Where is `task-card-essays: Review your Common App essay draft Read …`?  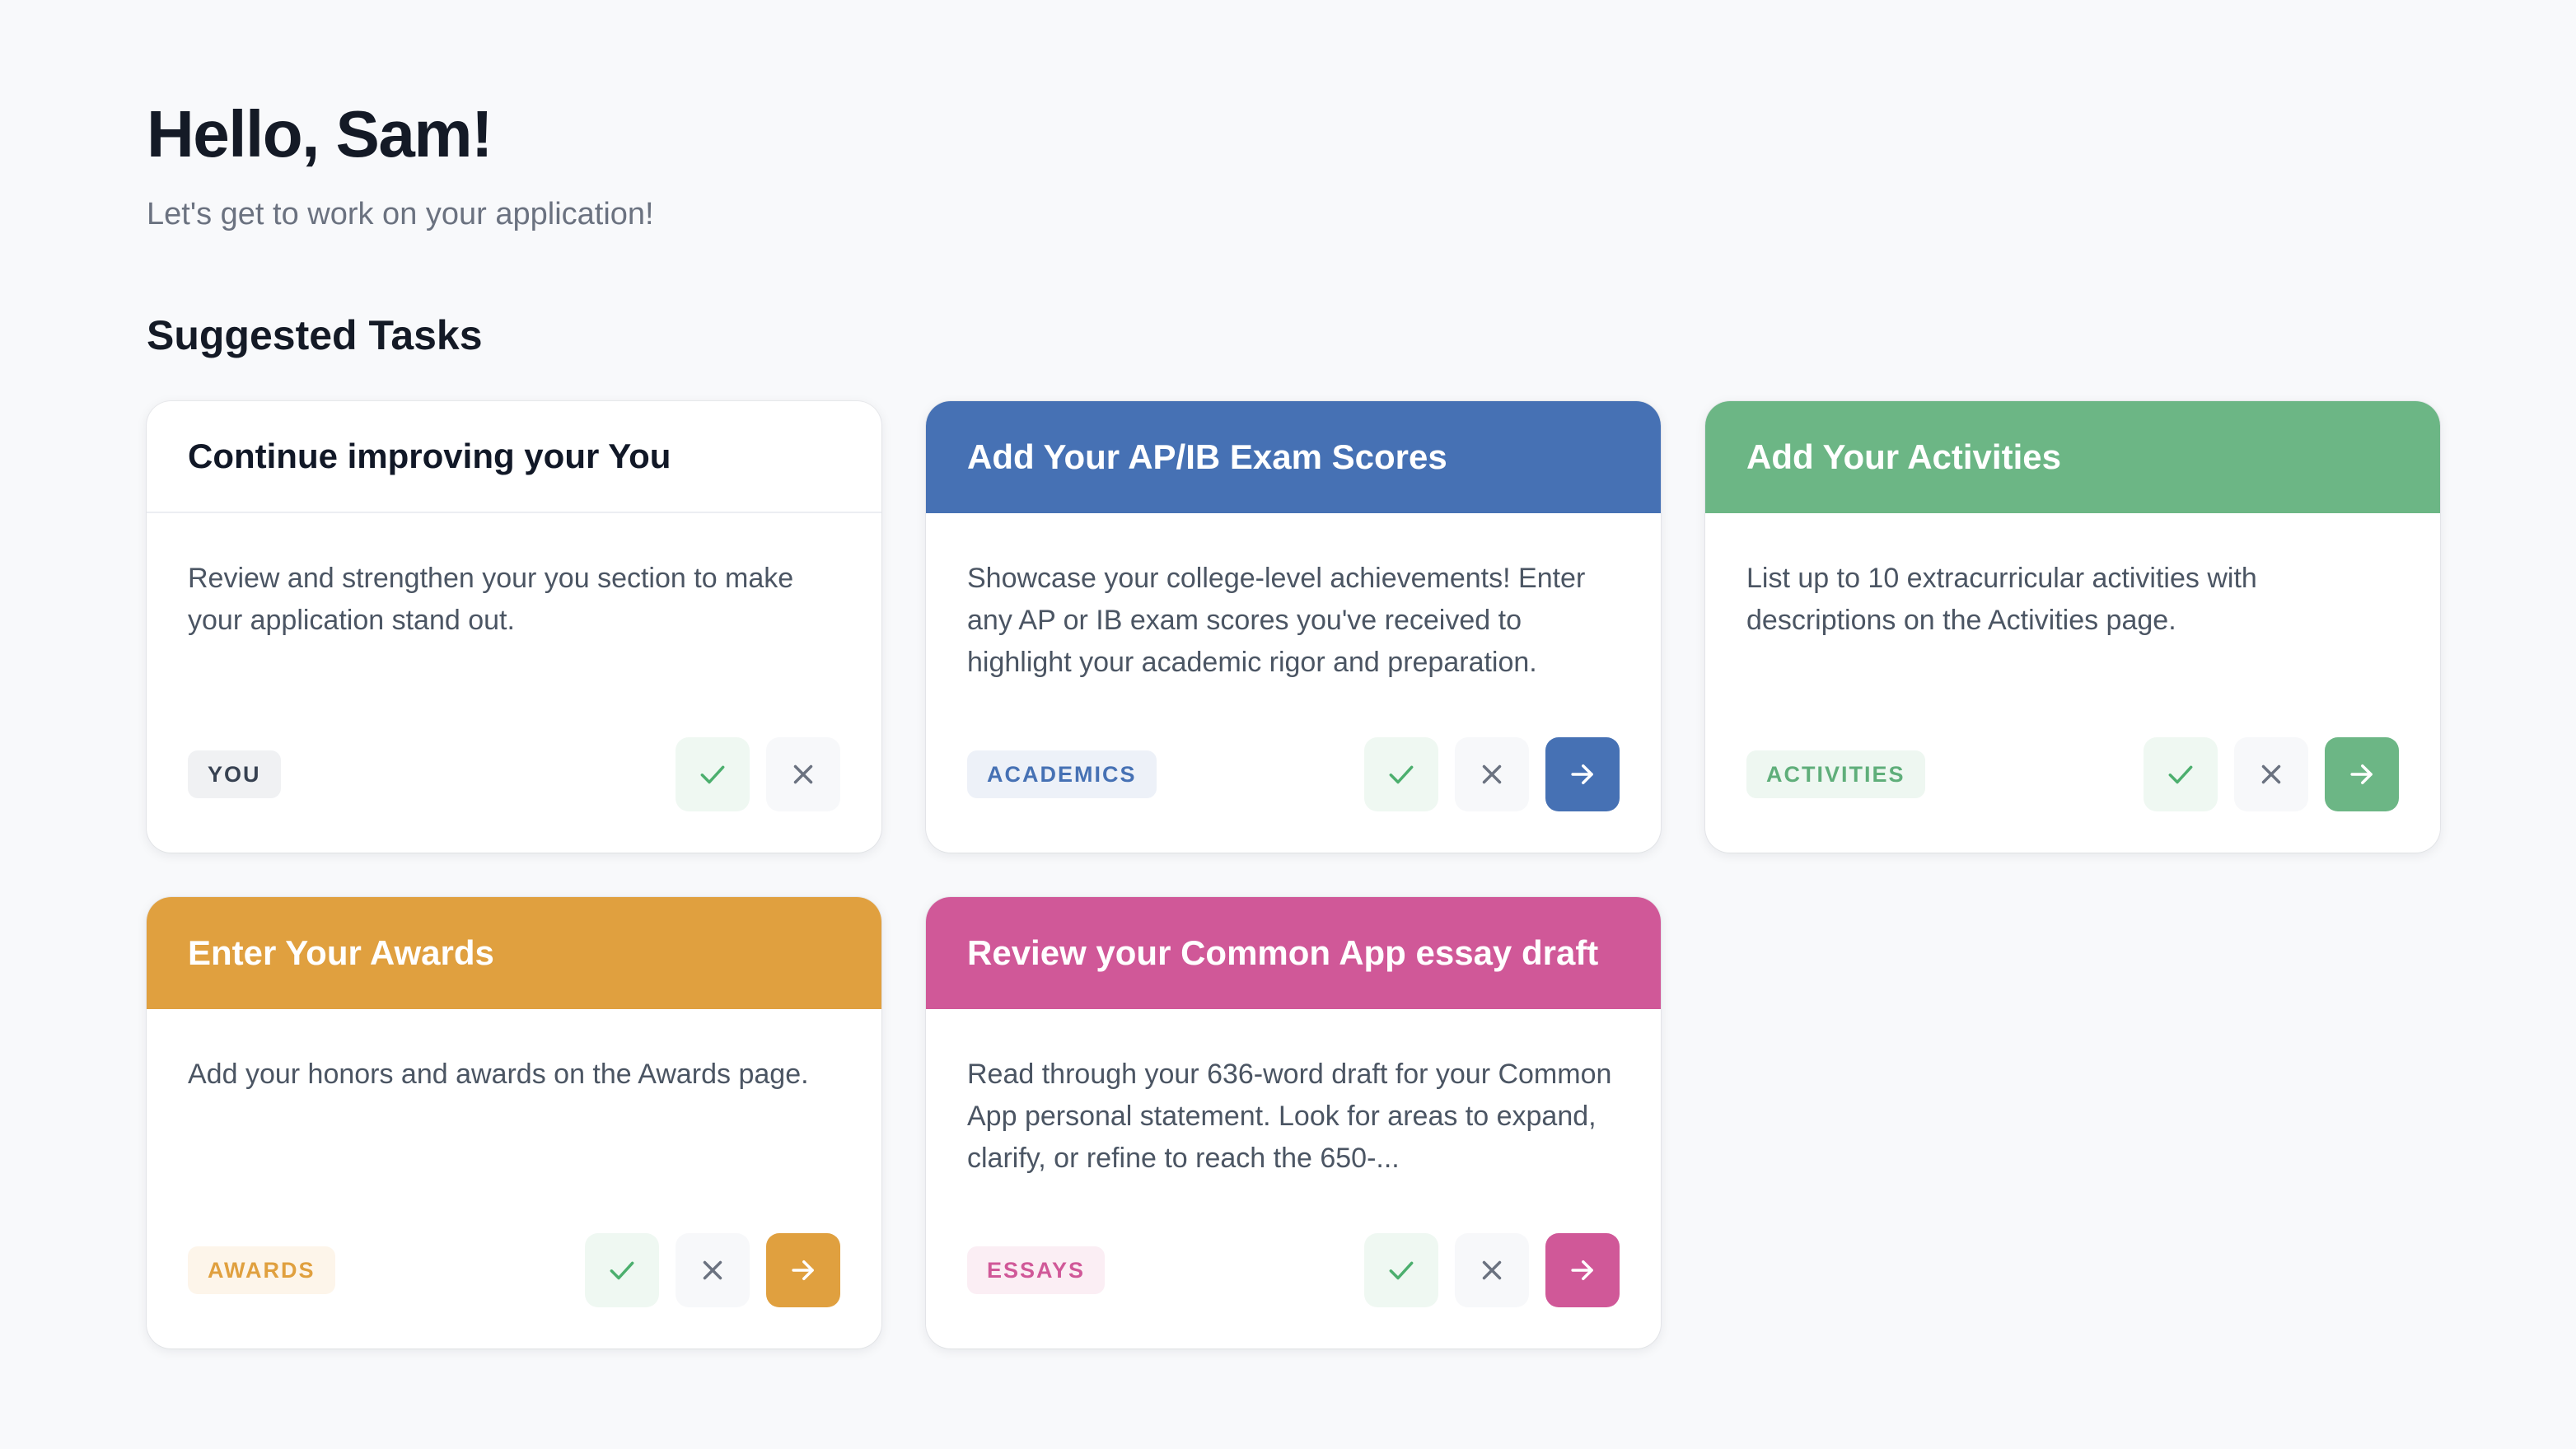 task-card-essays: Review your Common App essay draft Read … is located at coordinates (1293, 1123).